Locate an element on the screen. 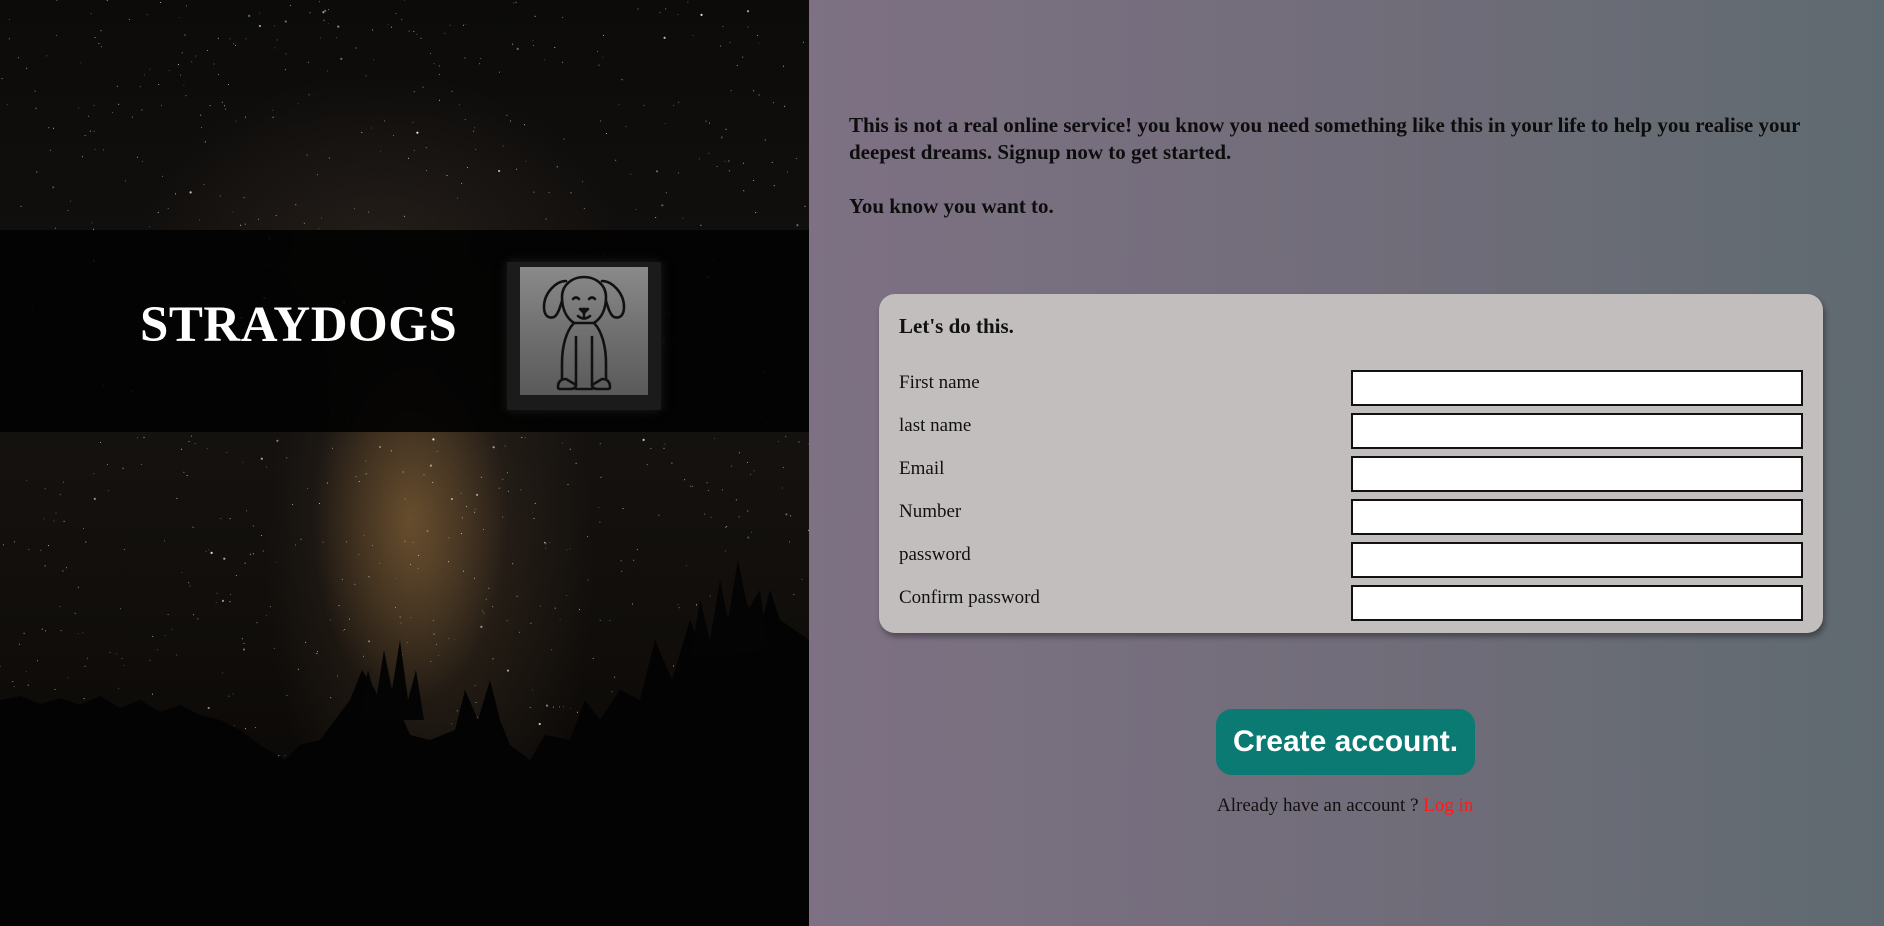  form-title: Let's do this. is located at coordinates (956, 326).